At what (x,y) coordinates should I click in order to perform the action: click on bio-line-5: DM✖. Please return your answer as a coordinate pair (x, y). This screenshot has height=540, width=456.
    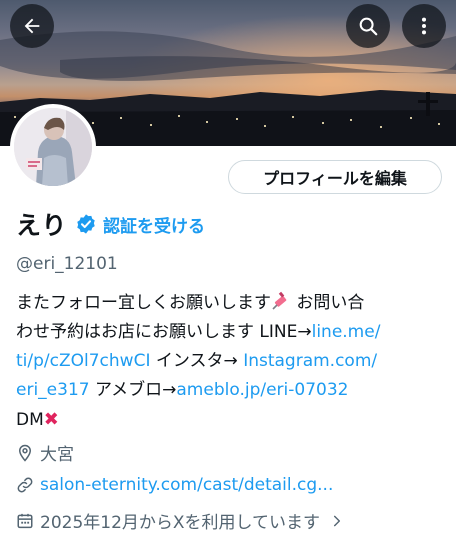
    Looking at the image, I should click on (231, 419).